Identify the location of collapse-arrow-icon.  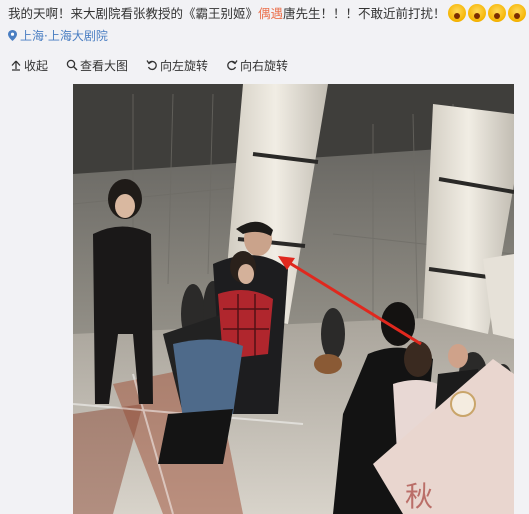
(16, 65).